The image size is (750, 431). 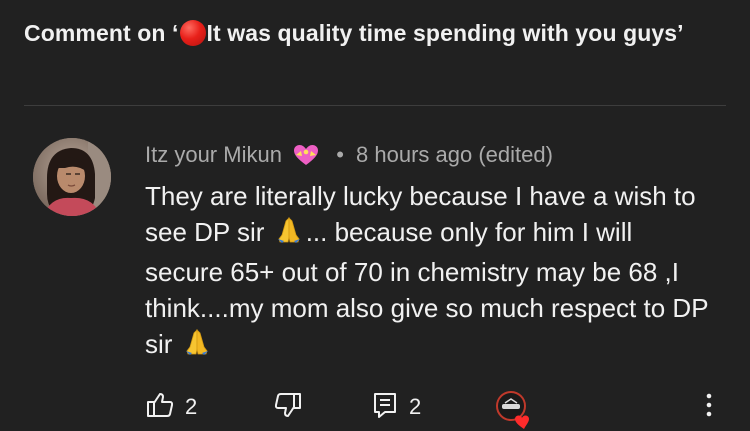 I want to click on more-vert-icon, so click(x=709, y=407).